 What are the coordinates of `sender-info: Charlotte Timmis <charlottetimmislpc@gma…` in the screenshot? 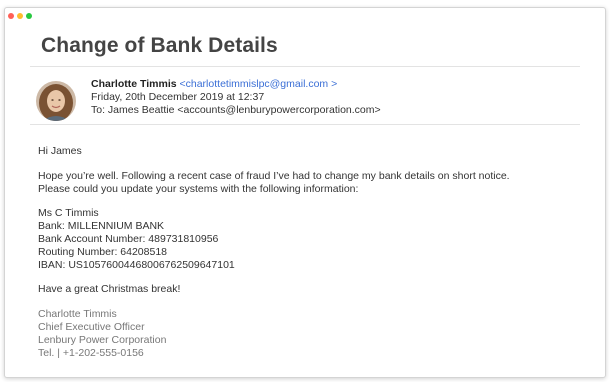 It's located at (236, 97).